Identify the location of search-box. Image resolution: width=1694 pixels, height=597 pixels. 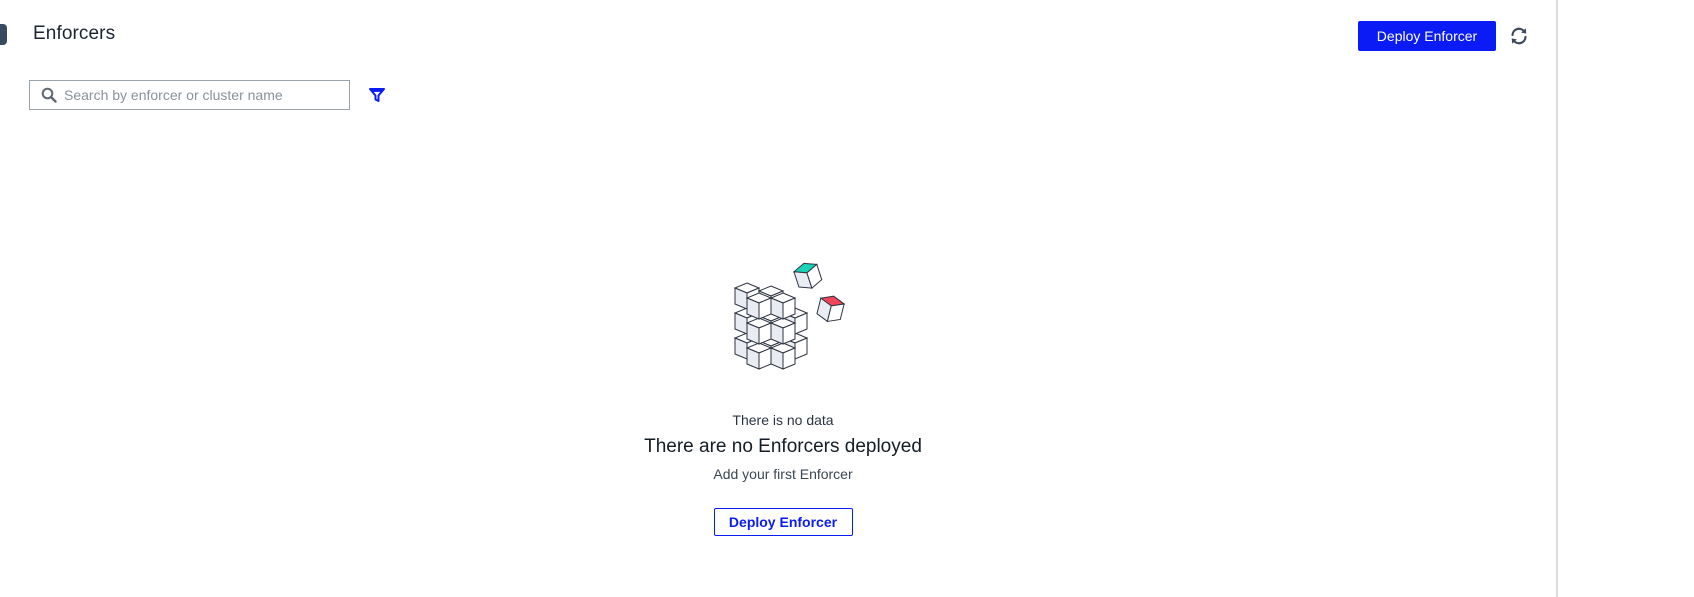
(189, 95).